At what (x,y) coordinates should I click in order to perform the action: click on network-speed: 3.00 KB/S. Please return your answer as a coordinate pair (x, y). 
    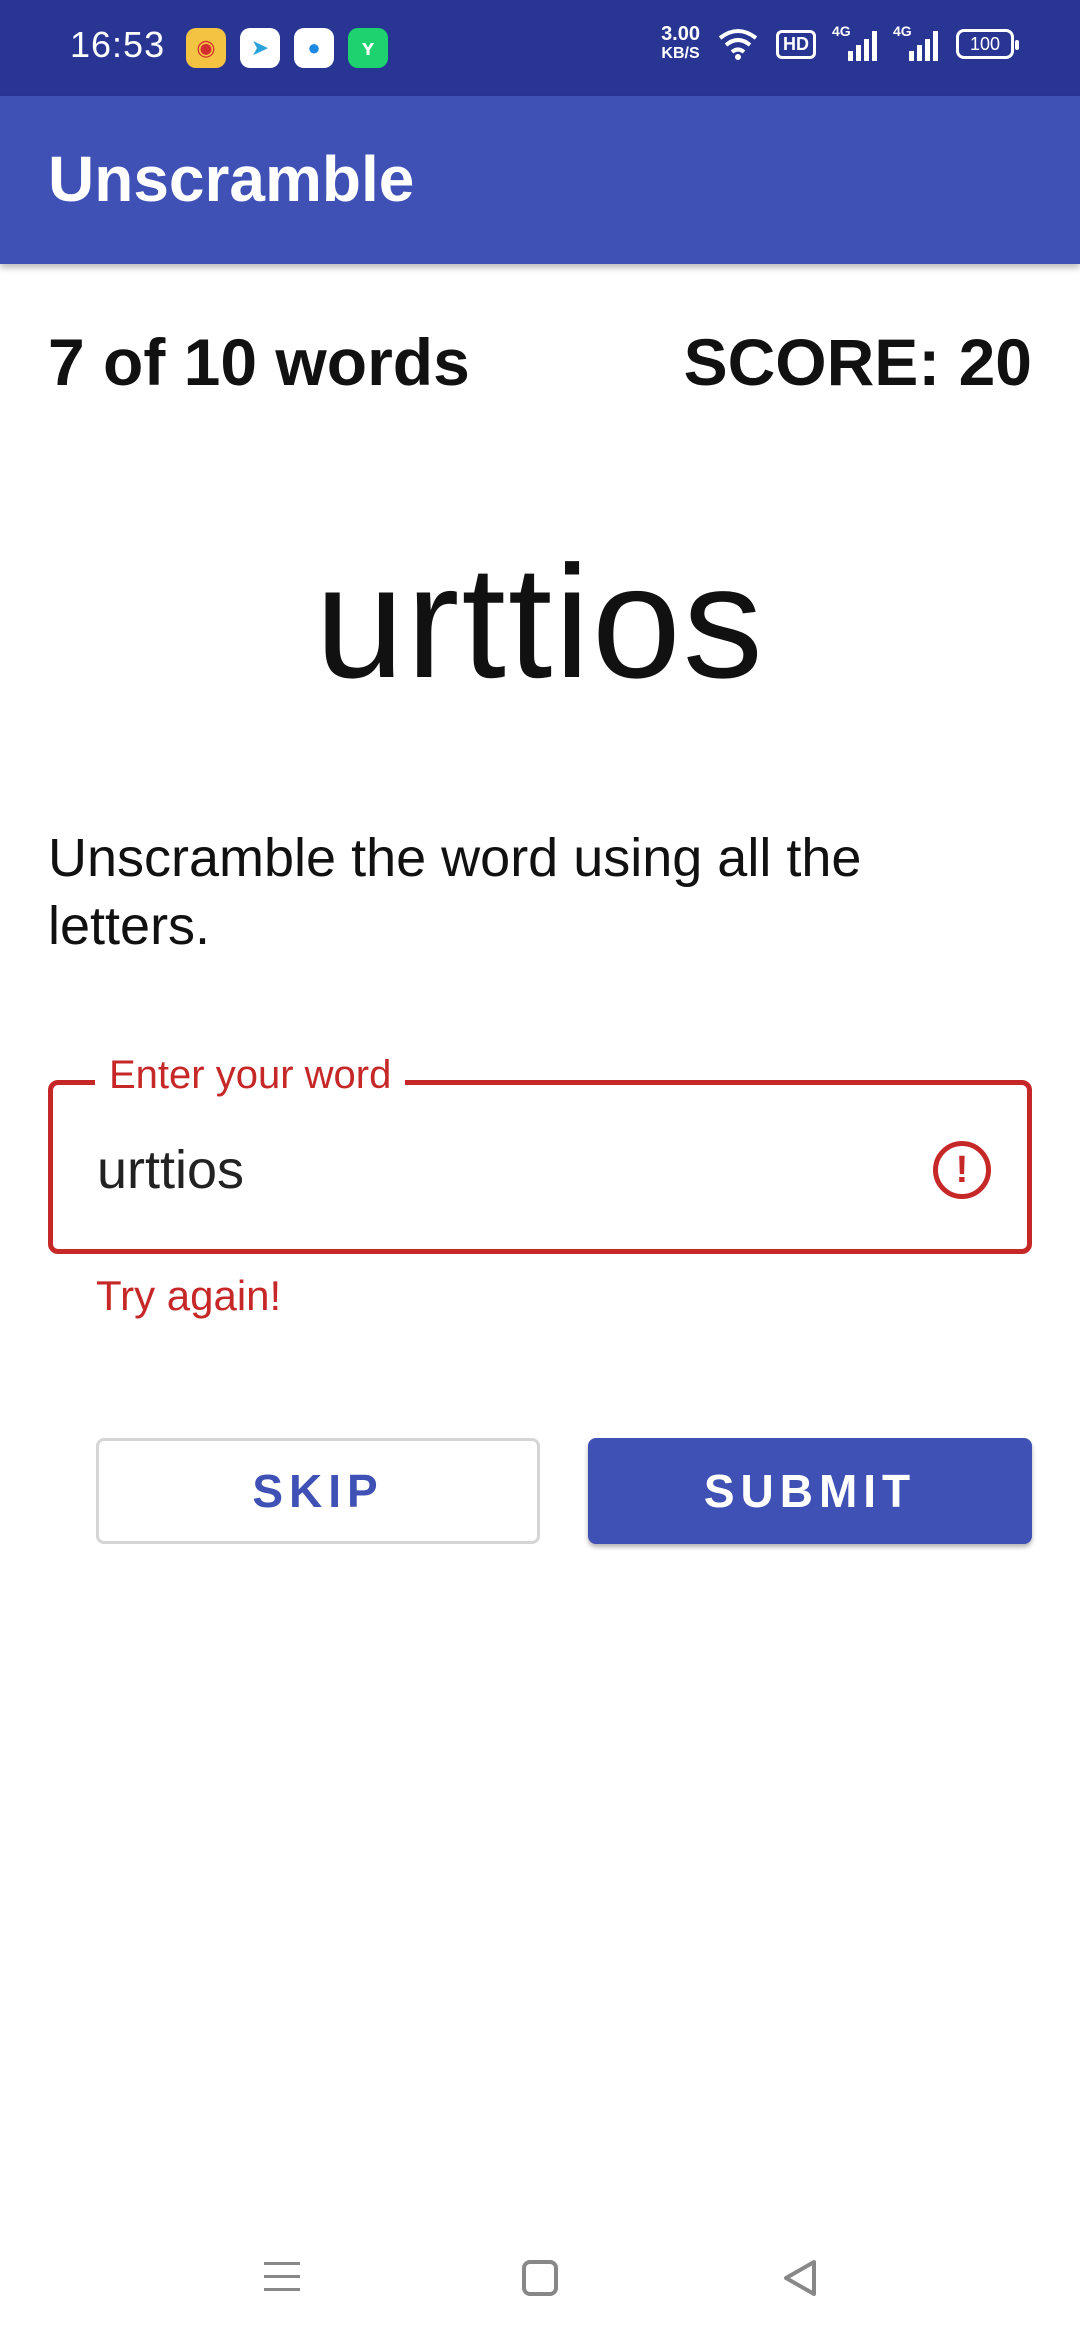
    Looking at the image, I should click on (680, 44).